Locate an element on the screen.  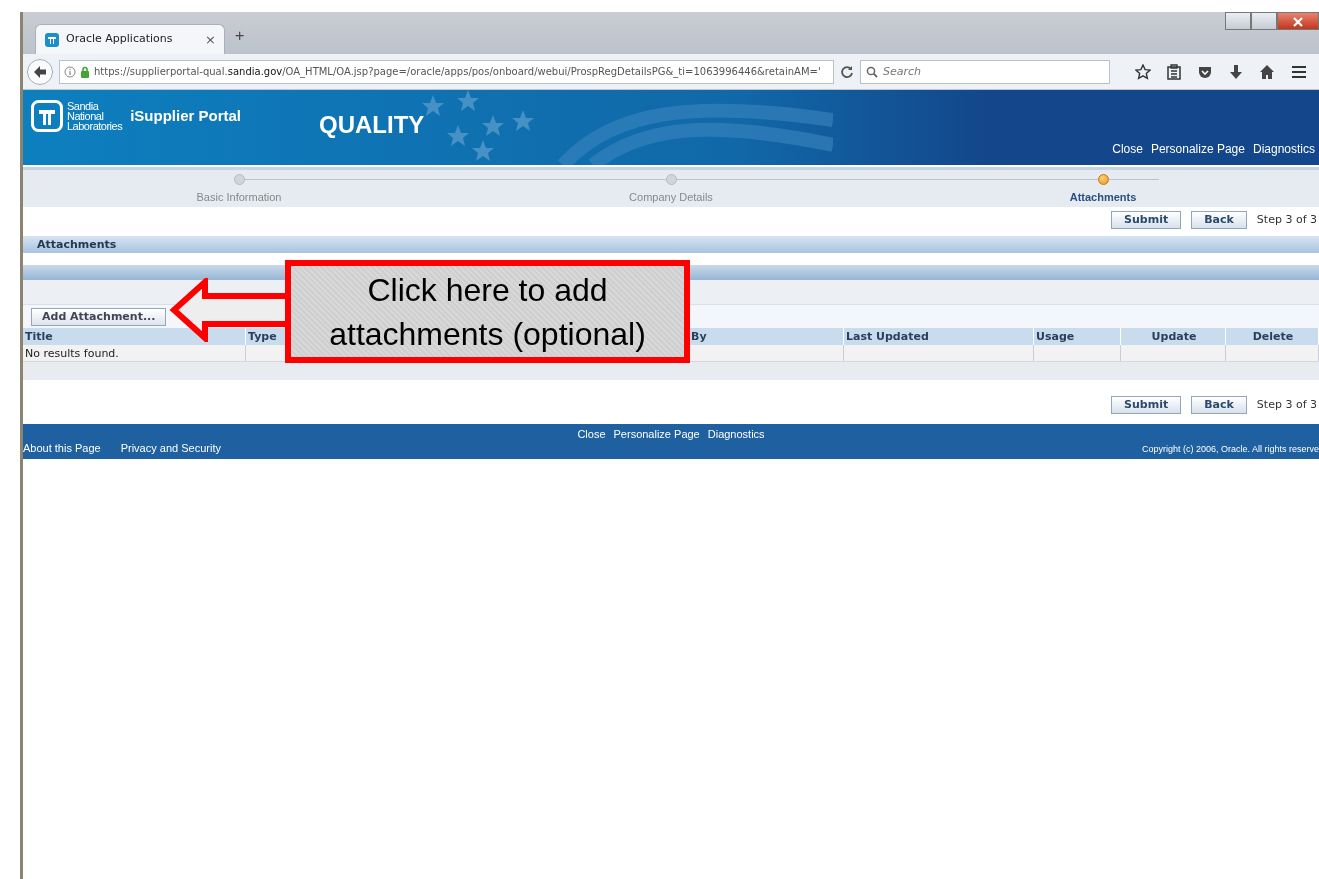
environment-title: QUALITY is located at coordinates (372, 125).